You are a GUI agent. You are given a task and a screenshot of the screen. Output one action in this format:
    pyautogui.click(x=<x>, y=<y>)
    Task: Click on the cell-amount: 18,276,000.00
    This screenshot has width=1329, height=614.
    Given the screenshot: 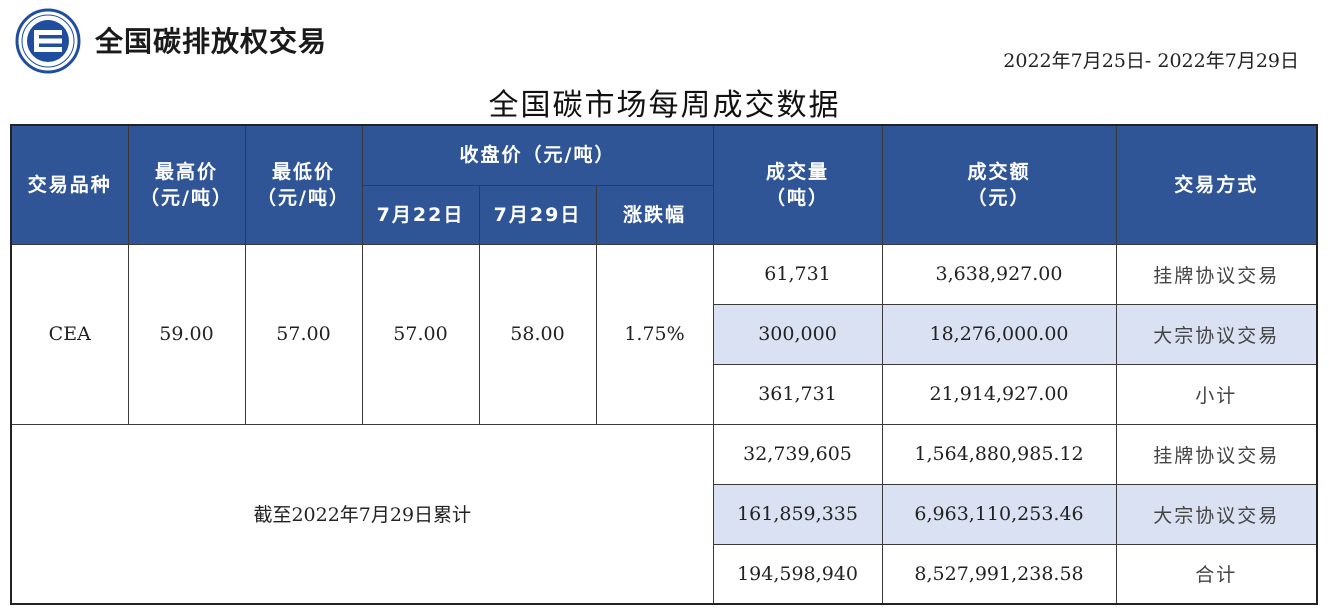 What is the action you would take?
    pyautogui.click(x=999, y=334)
    